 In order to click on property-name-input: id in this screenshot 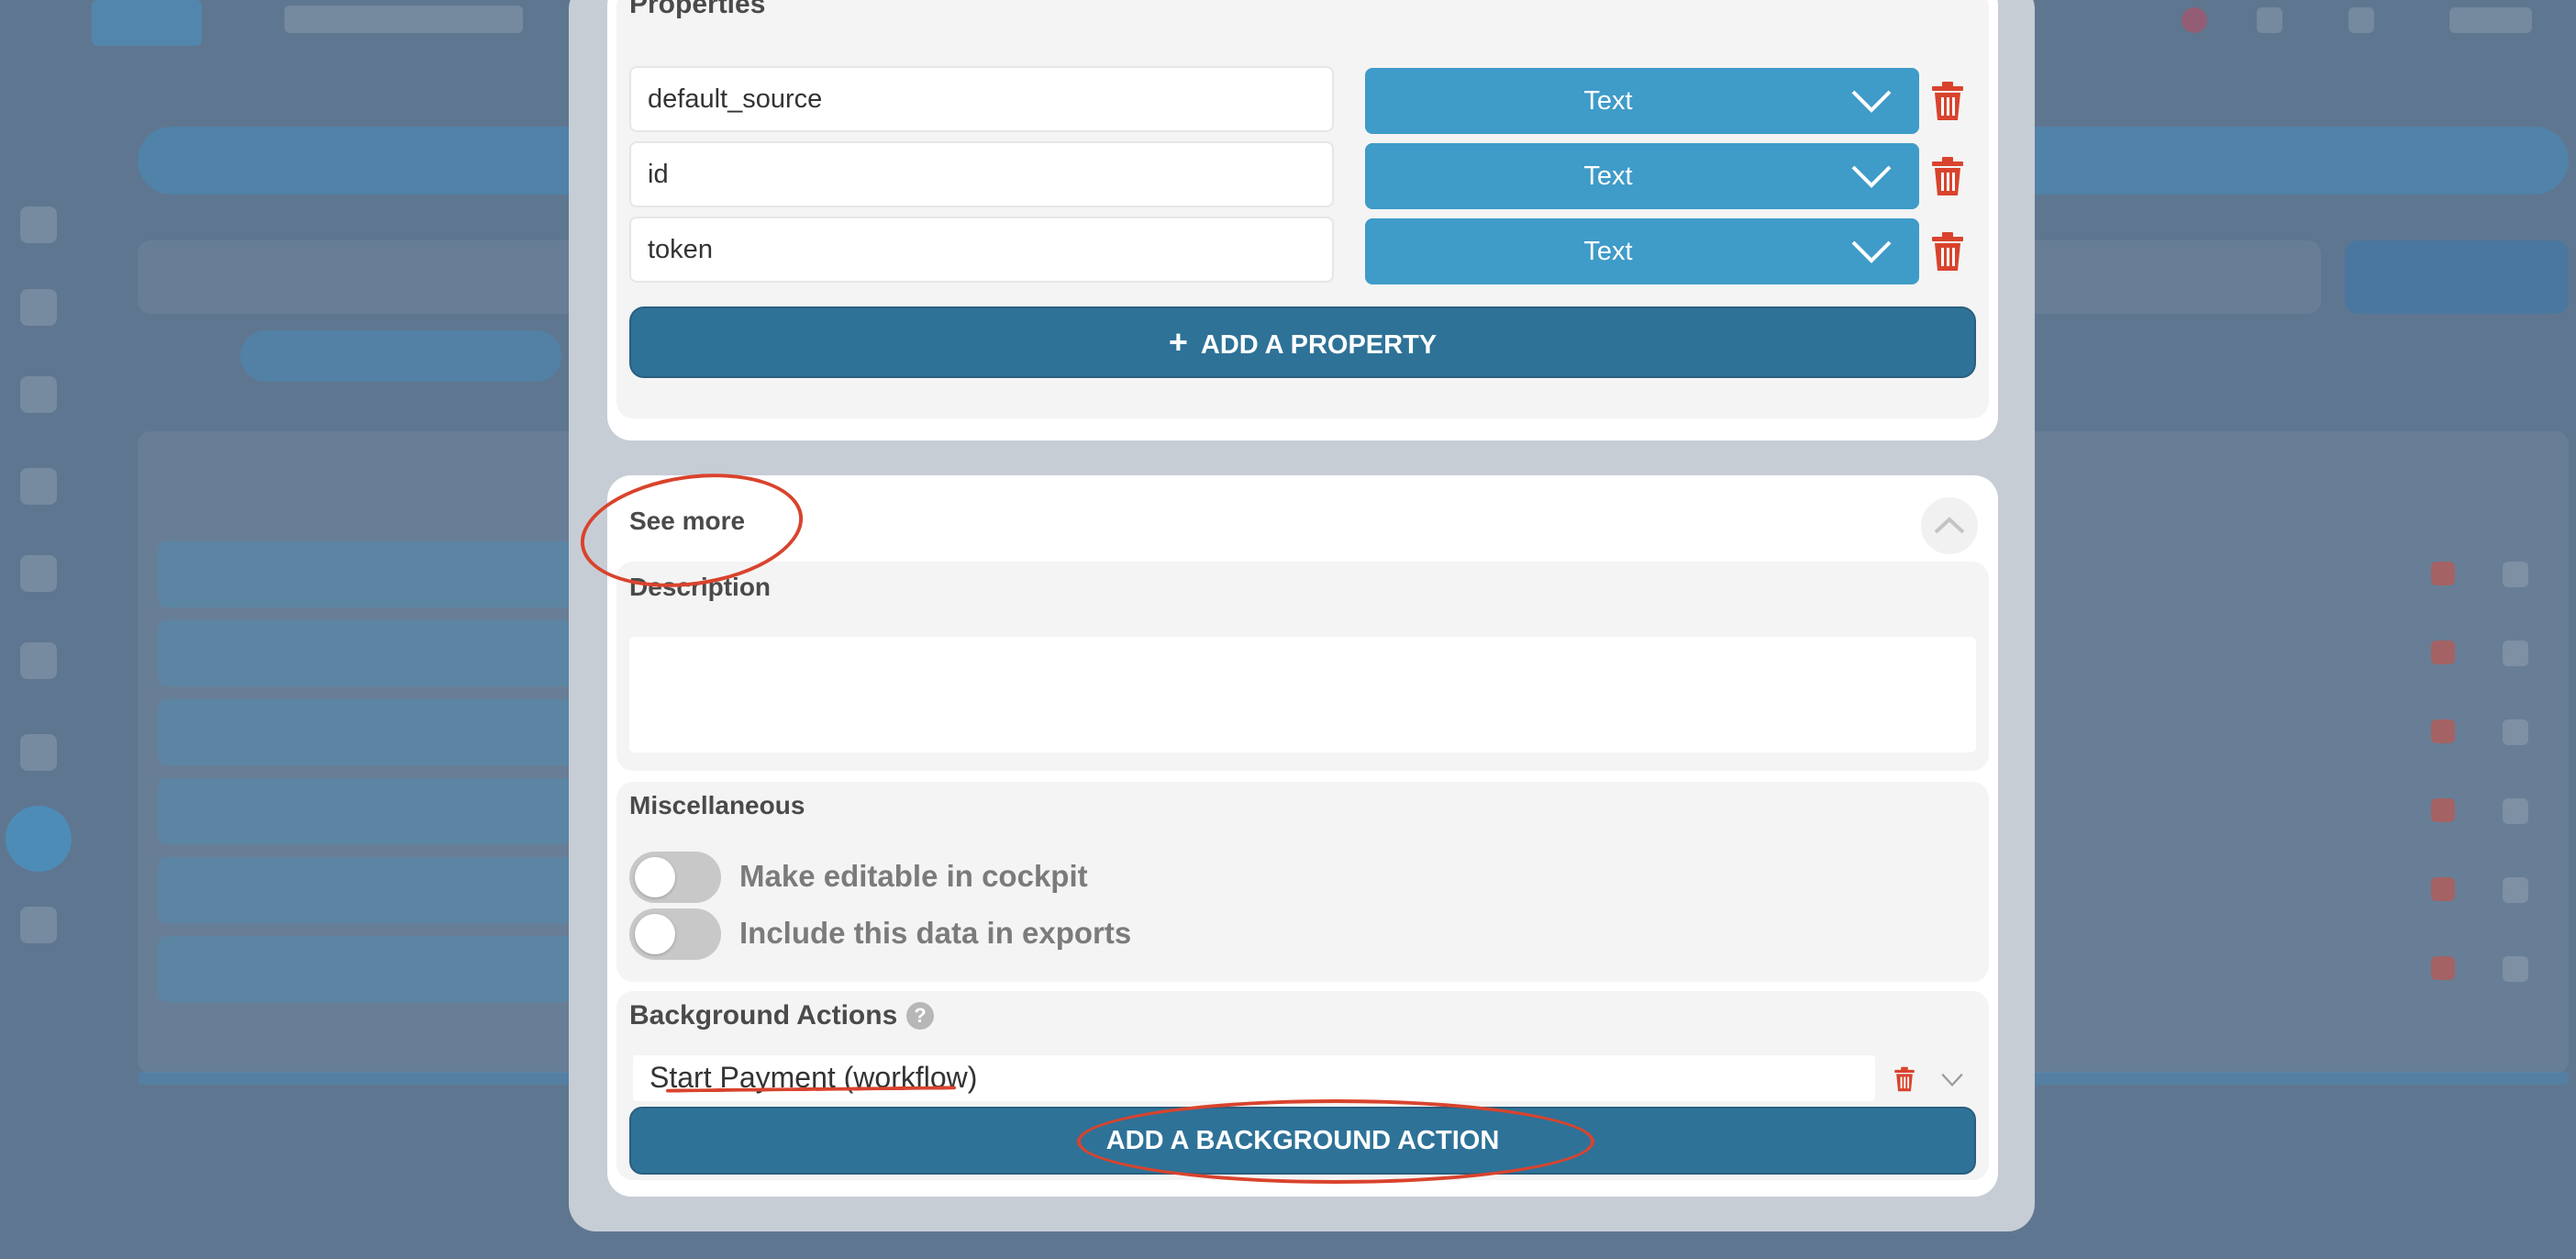, I will do `click(981, 174)`.